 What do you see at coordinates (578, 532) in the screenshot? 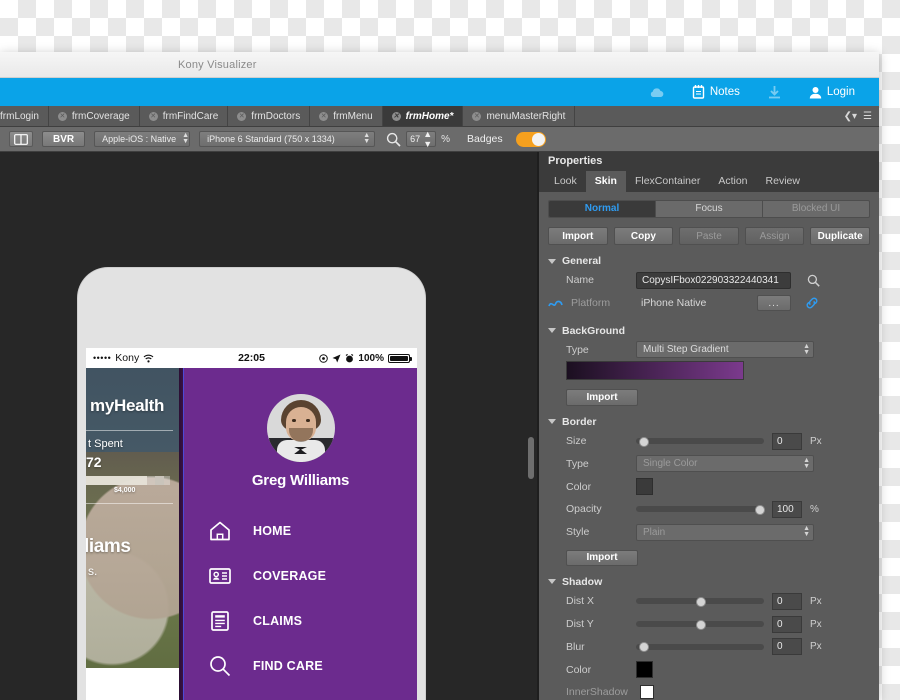
I see `border-style-label: Style` at bounding box center [578, 532].